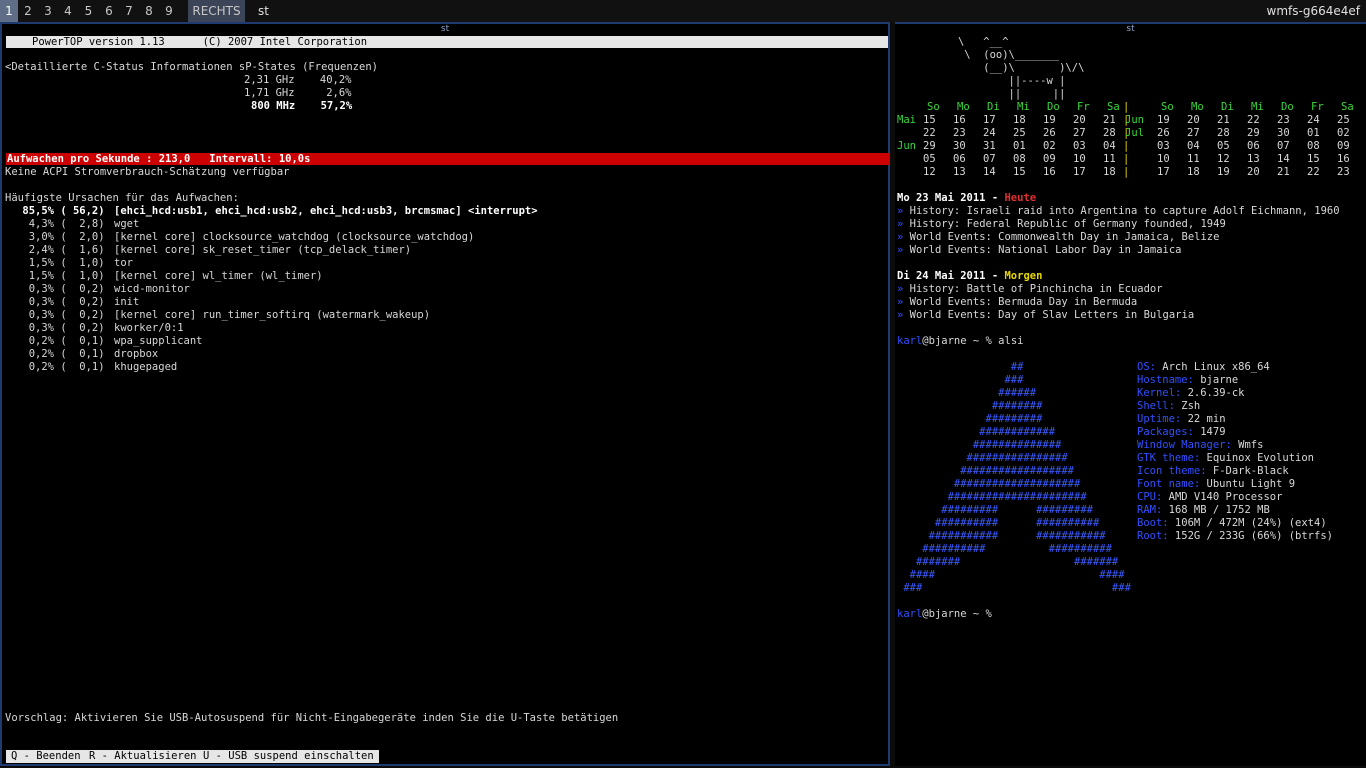 This screenshot has width=1366, height=768. Describe the element at coordinates (79, 237) in the screenshot. I see `cause-count: ( 2,0)` at that location.